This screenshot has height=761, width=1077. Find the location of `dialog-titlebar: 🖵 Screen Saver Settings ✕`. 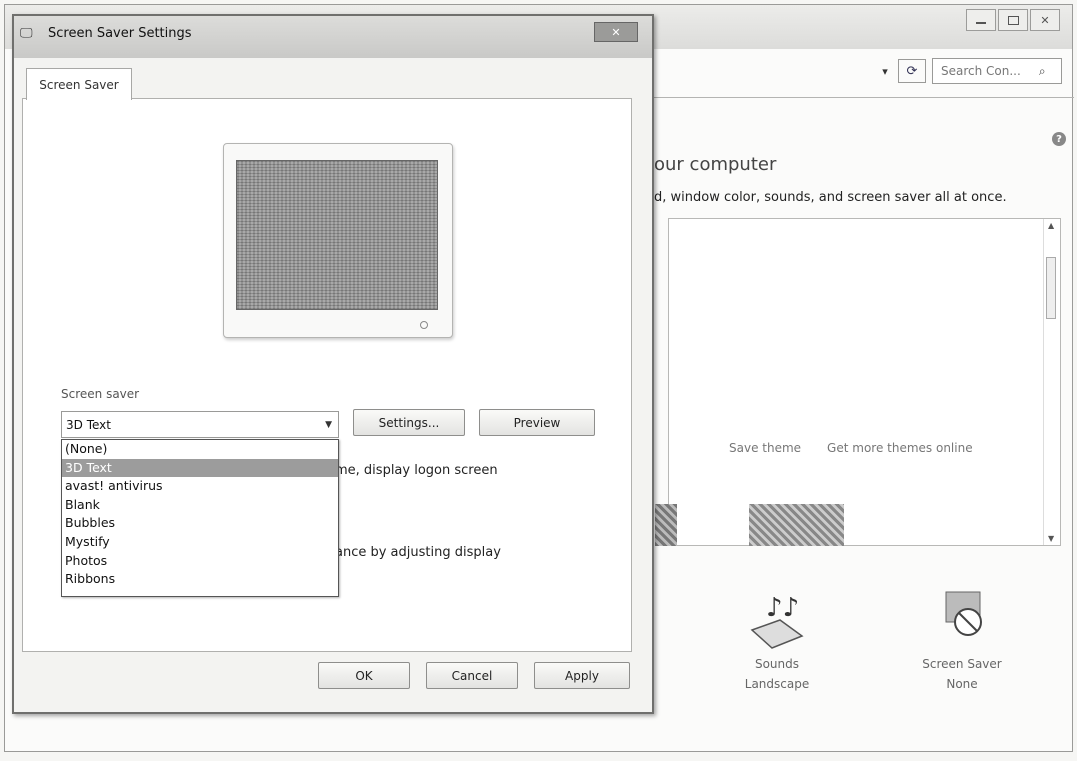

dialog-titlebar: 🖵 Screen Saver Settings ✕ is located at coordinates (333, 37).